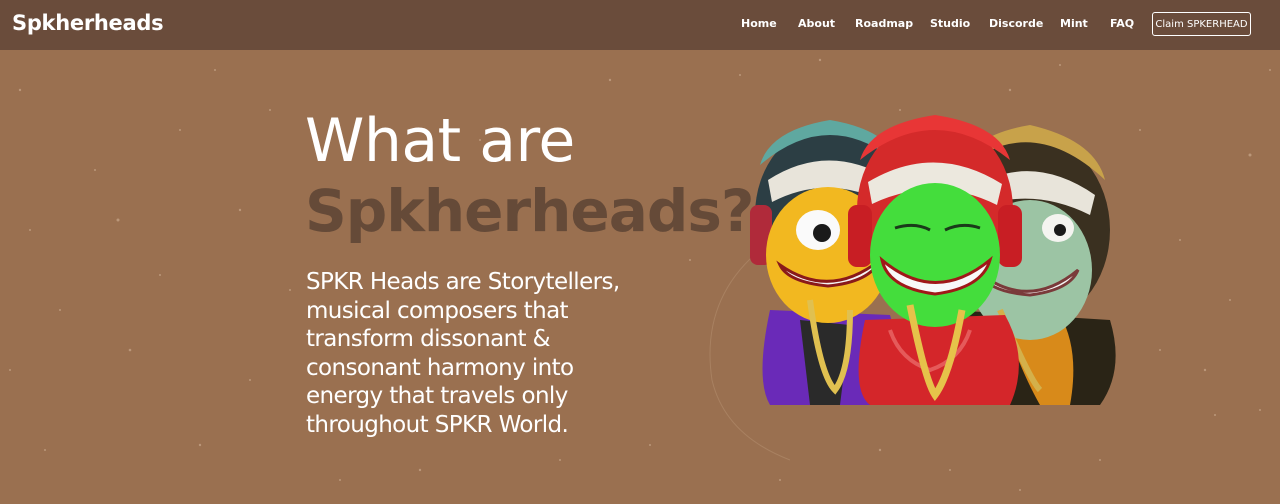  Describe the element at coordinates (816, 23) in the screenshot. I see `nav-link-about: About` at that location.